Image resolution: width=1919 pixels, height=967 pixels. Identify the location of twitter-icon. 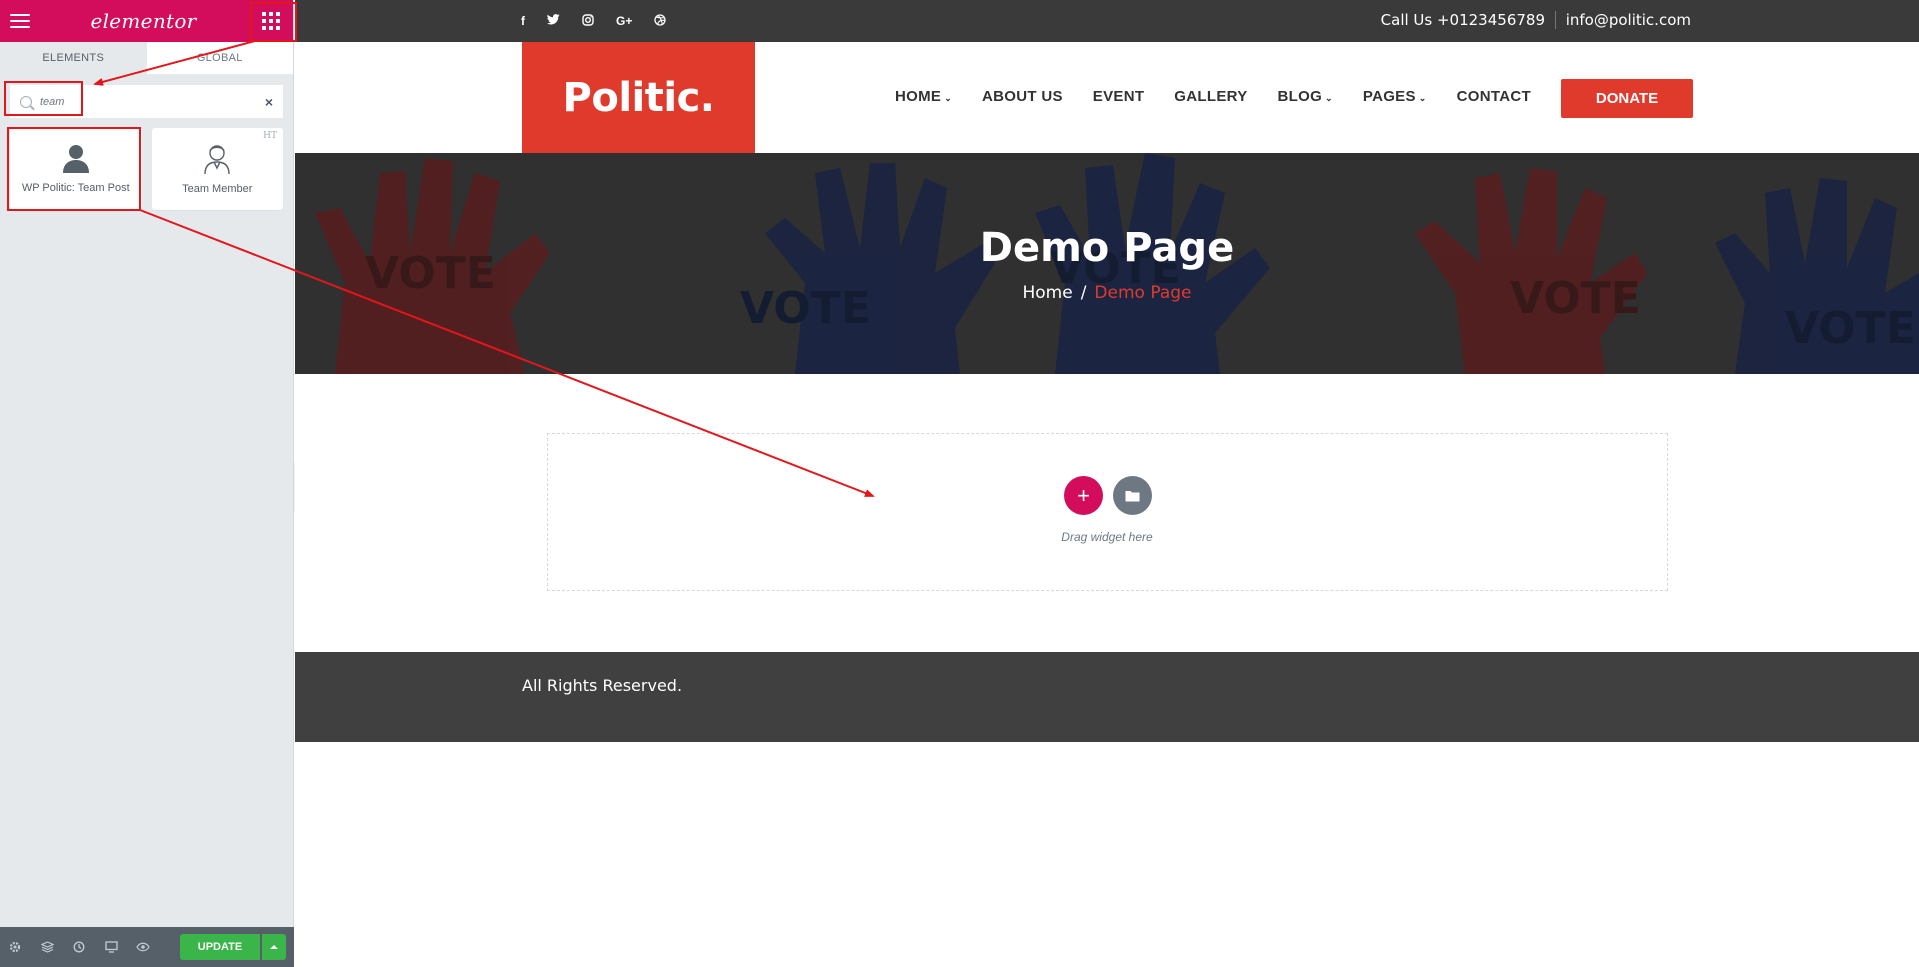
(553, 21).